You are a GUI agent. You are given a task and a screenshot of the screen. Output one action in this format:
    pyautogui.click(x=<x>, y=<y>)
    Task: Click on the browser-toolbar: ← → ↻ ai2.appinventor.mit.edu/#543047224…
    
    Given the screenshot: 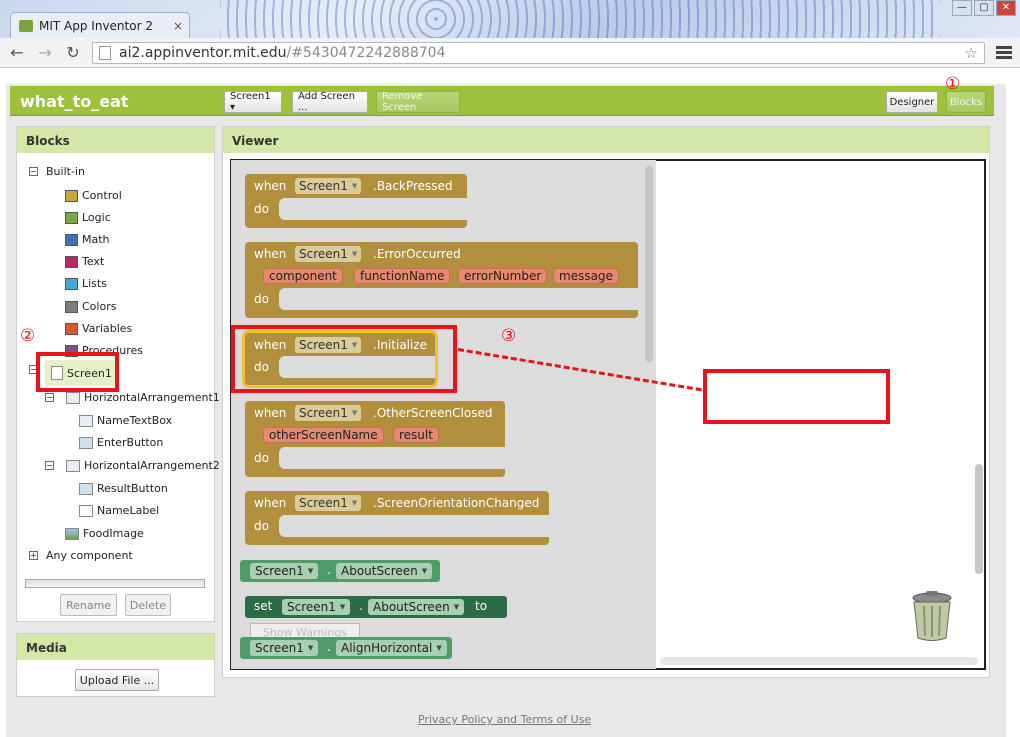 What is the action you would take?
    pyautogui.click(x=510, y=53)
    